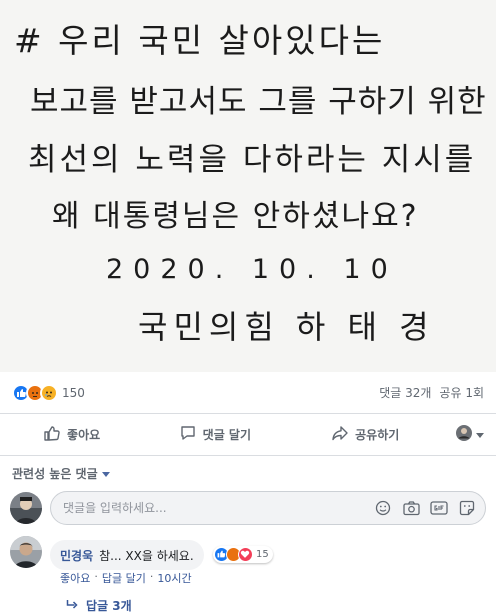 The image size is (496, 616). I want to click on reply-arrow-icon, so click(72, 606).